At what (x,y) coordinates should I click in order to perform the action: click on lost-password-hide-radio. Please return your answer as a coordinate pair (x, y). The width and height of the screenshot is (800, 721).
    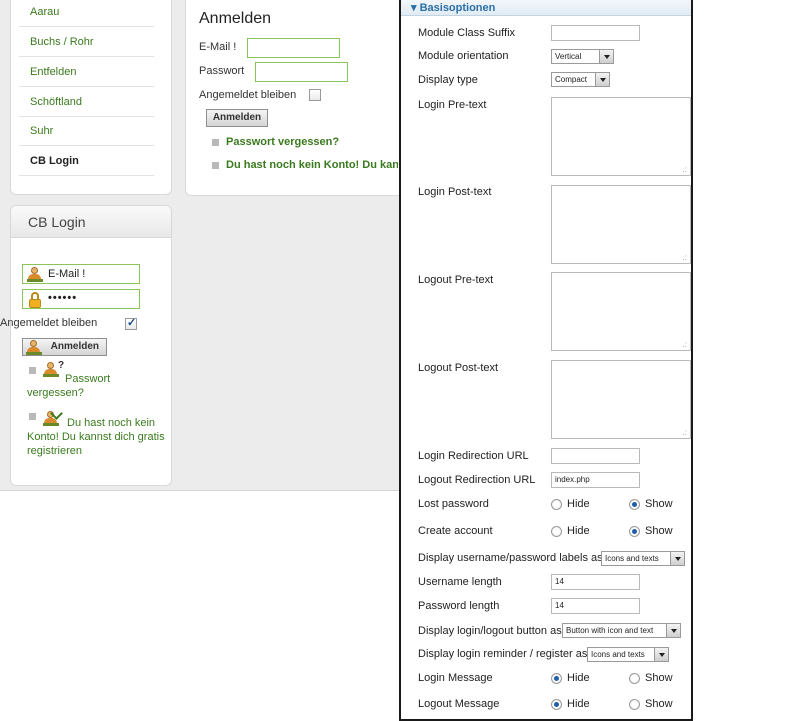
    Looking at the image, I should click on (556, 504).